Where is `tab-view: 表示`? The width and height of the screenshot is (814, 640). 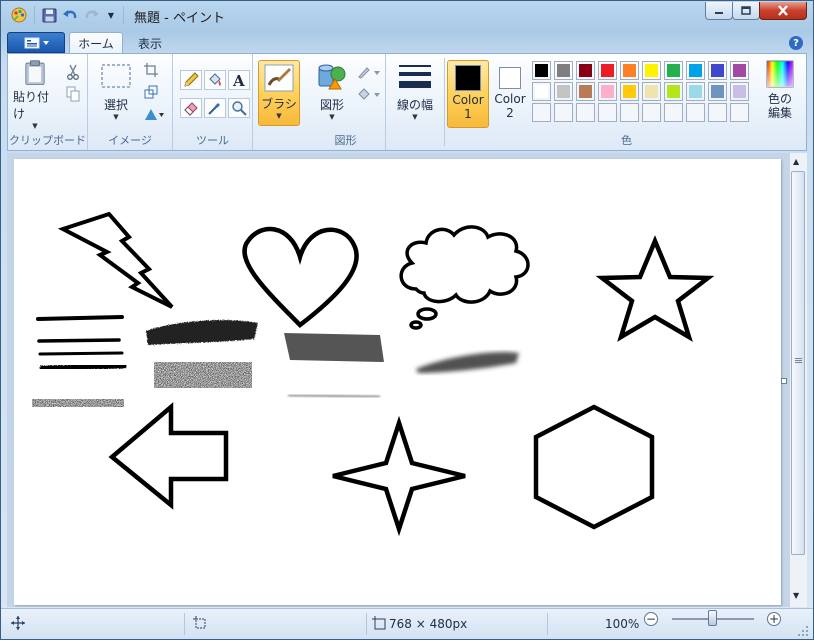
tab-view: 表示 is located at coordinates (150, 43).